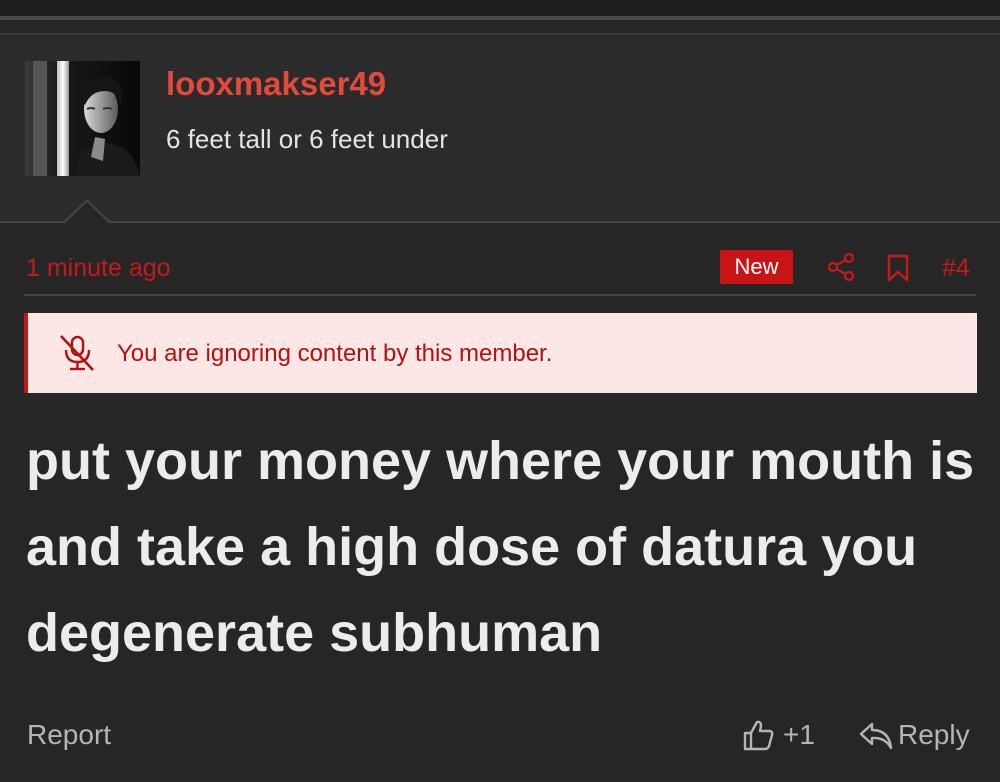 Image resolution: width=1000 pixels, height=782 pixels. What do you see at coordinates (500, 18) in the screenshot?
I see `top-divider` at bounding box center [500, 18].